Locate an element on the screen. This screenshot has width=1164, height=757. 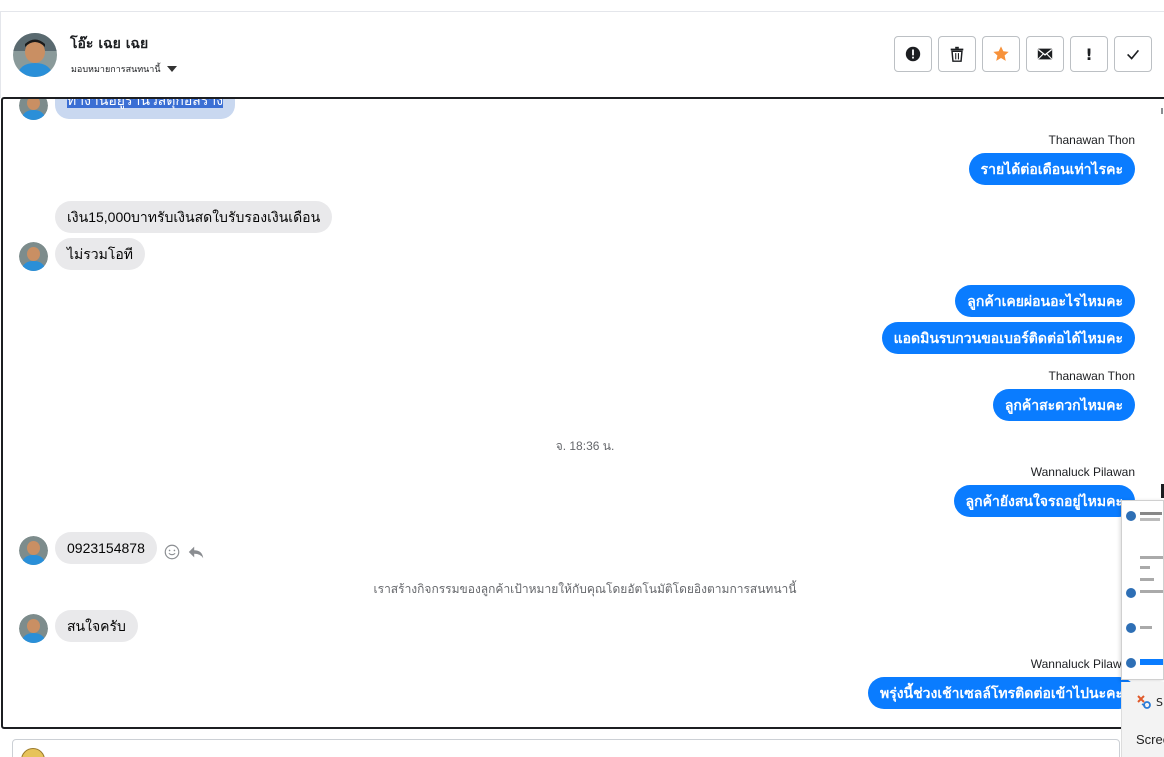
exclamation-circle-icon is located at coordinates (913, 54).